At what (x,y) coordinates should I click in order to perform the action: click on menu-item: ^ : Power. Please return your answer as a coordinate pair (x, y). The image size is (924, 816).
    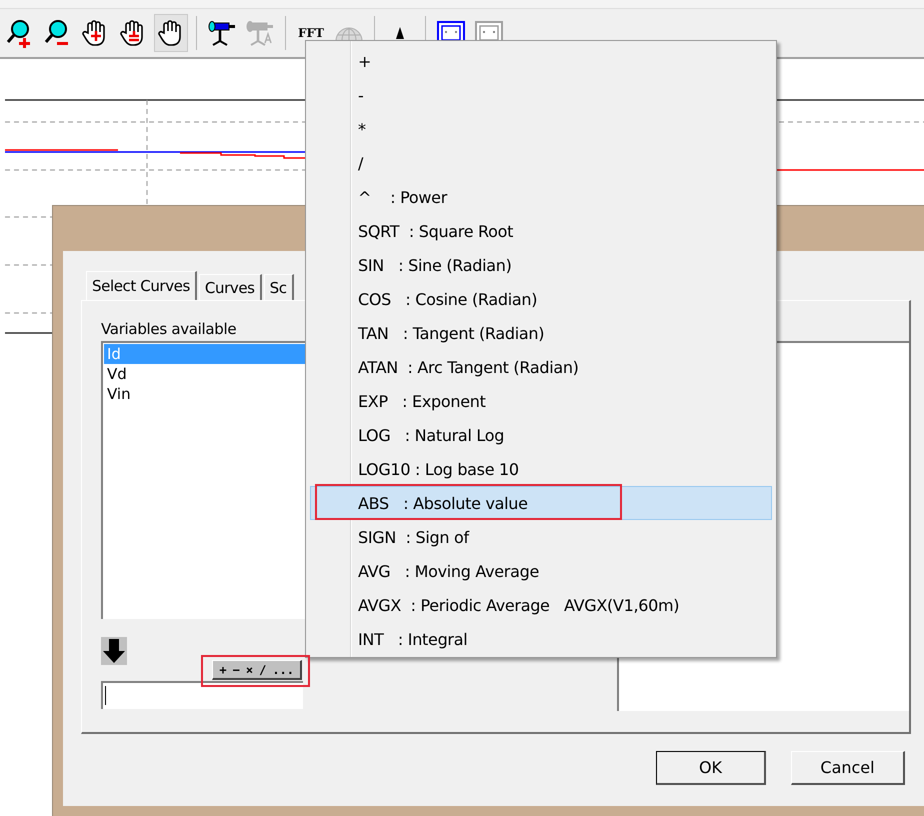
    Looking at the image, I should click on (541, 197).